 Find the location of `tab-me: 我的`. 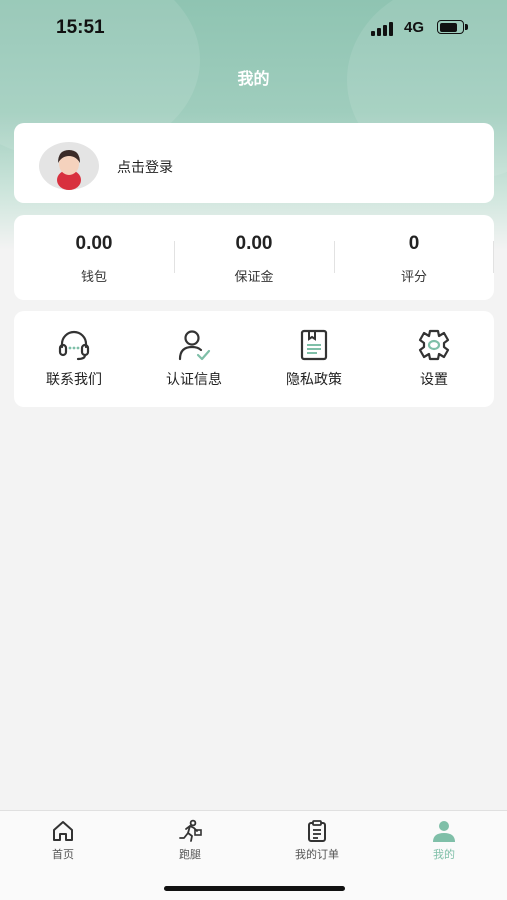

tab-me: 我的 is located at coordinates (444, 841).